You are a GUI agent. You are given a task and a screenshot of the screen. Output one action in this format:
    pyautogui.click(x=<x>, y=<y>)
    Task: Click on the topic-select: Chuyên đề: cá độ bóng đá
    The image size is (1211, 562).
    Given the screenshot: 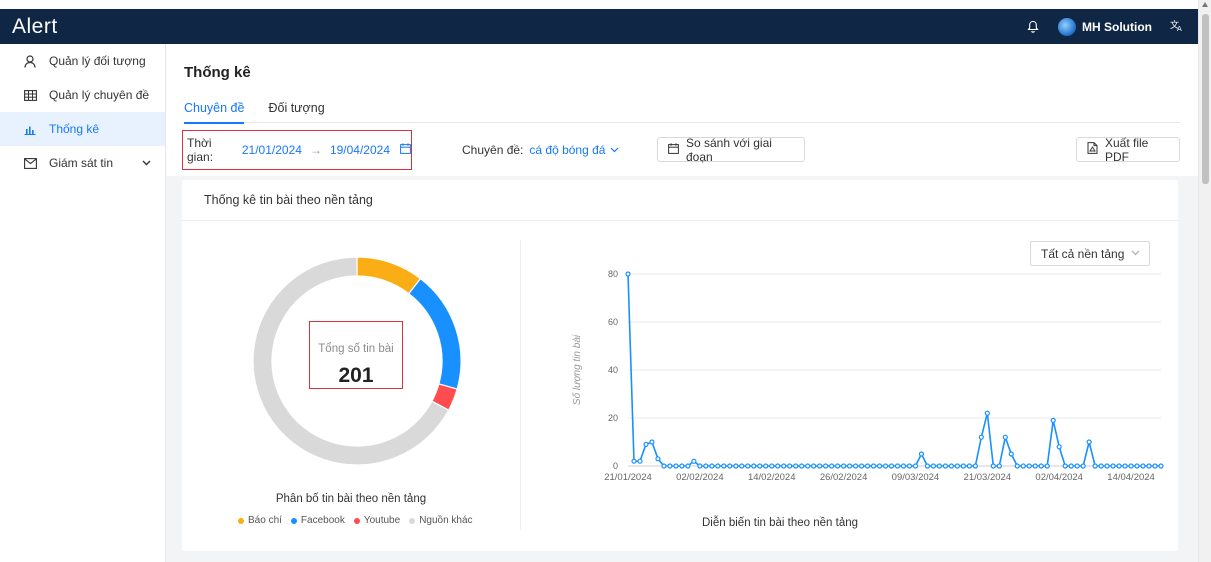 What is the action you would take?
    pyautogui.click(x=540, y=150)
    